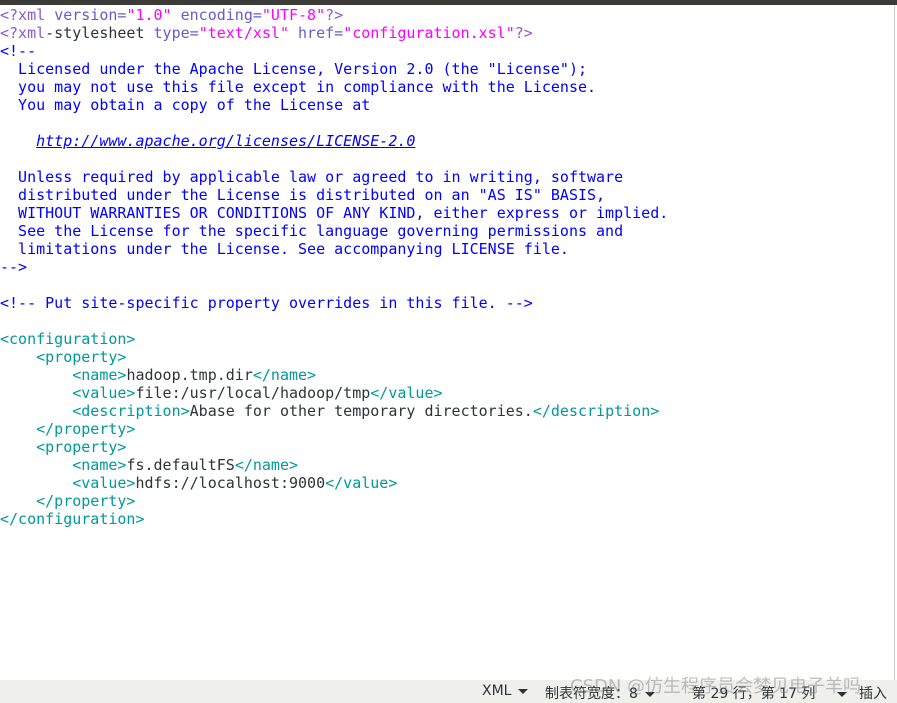 The width and height of the screenshot is (897, 703). I want to click on language-selector: XML, so click(505, 691).